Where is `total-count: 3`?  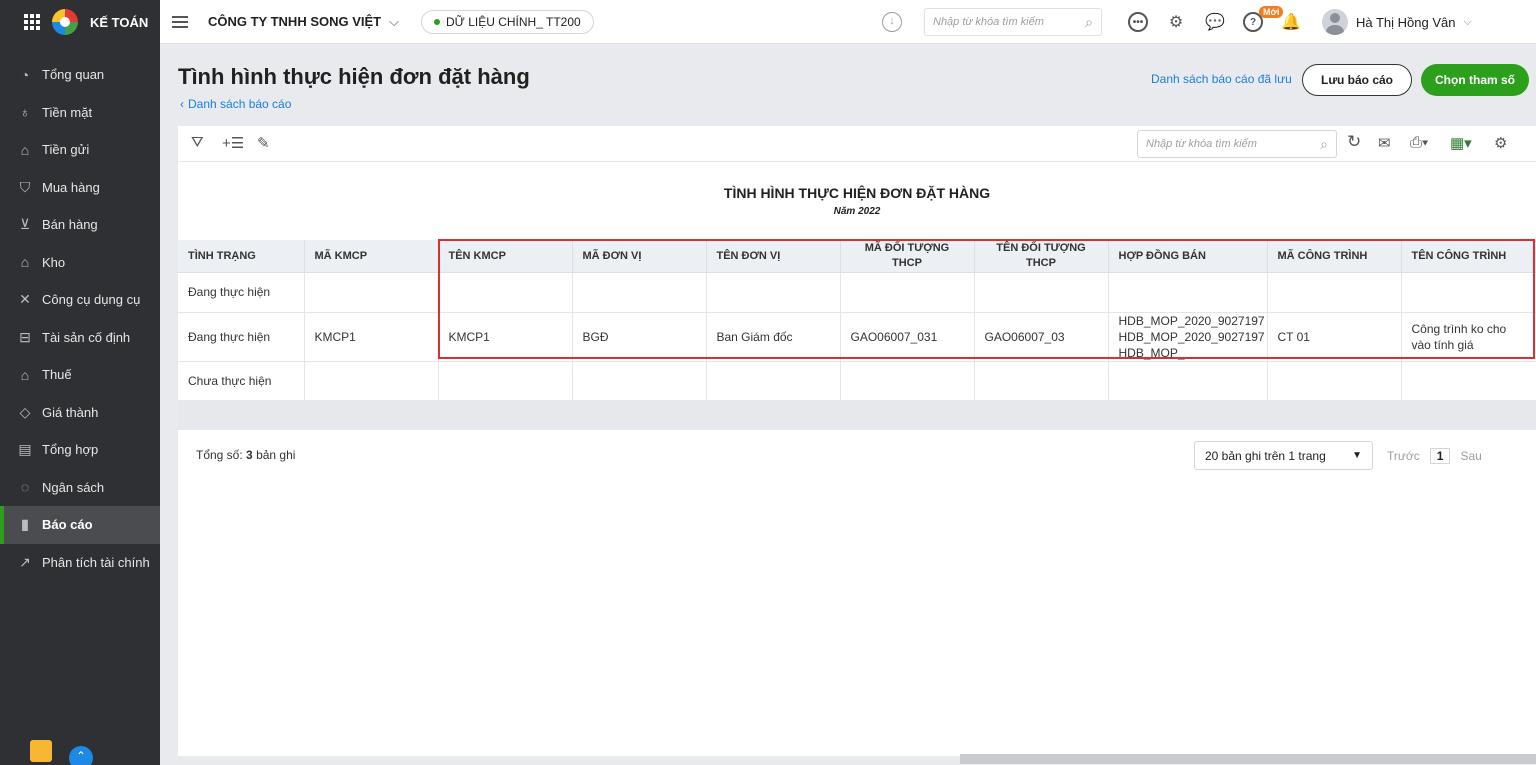 total-count: 3 is located at coordinates (249, 455).